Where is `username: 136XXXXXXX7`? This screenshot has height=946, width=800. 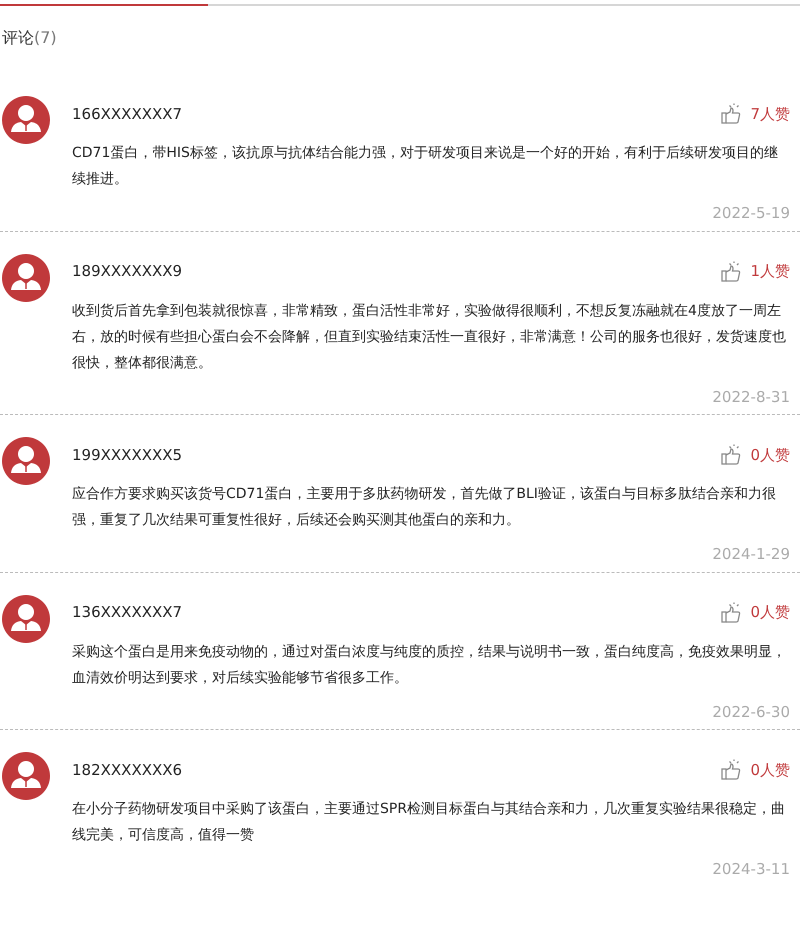
username: 136XXXXXXX7 is located at coordinates (127, 613).